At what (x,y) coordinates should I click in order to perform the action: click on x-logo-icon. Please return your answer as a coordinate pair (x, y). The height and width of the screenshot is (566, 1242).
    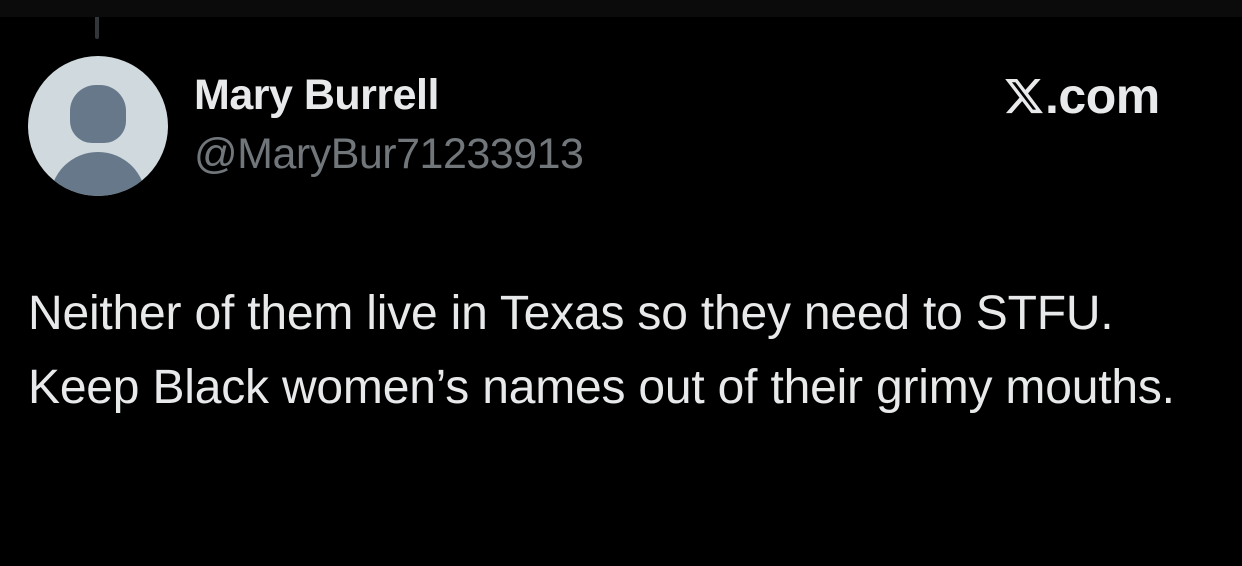
    Looking at the image, I should click on (1024, 96).